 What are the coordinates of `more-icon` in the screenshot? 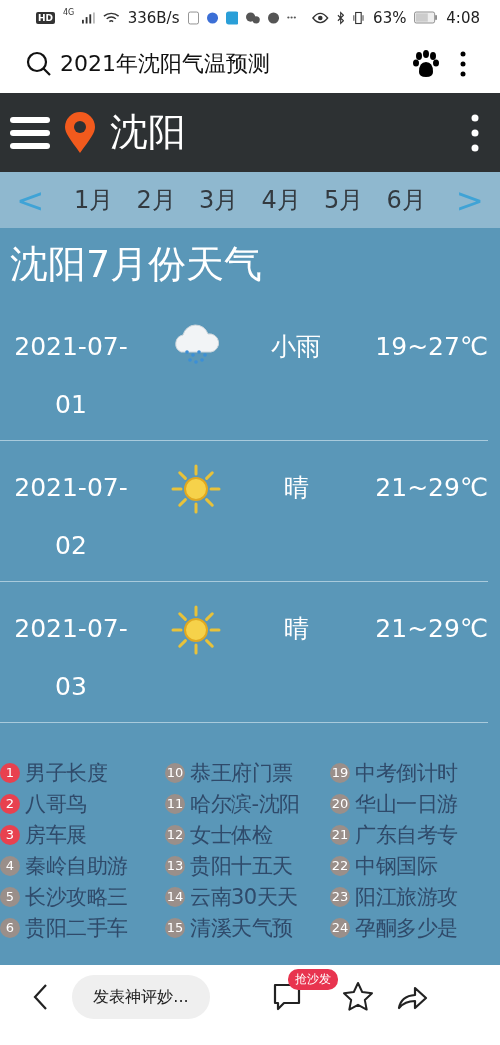 It's located at (475, 132).